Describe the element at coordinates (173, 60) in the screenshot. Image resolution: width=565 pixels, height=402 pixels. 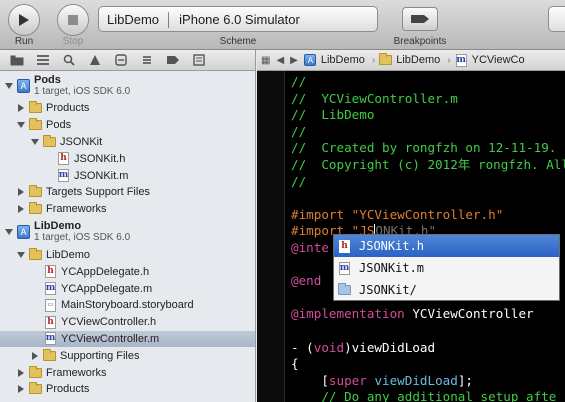
I see `breakpoint-nav-icon` at that location.